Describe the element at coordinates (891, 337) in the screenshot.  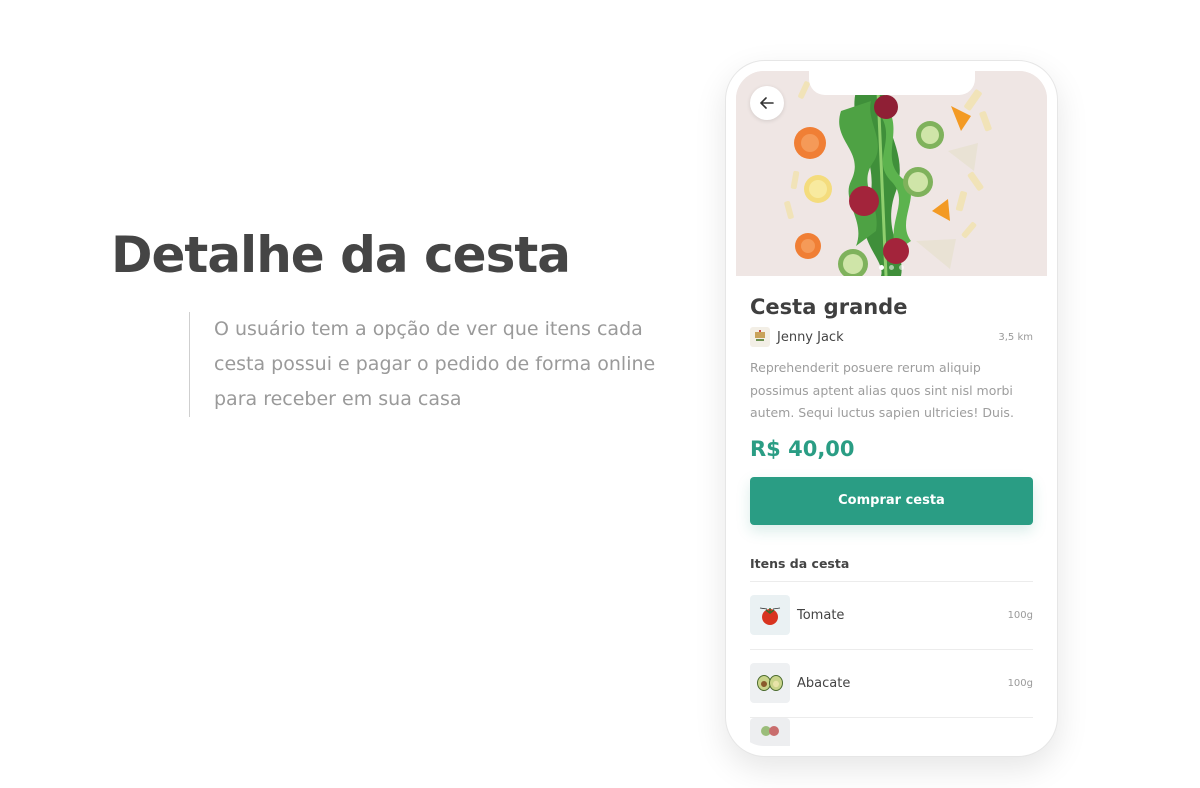
I see `seller-row: Jenny Jack 3,5 km` at that location.